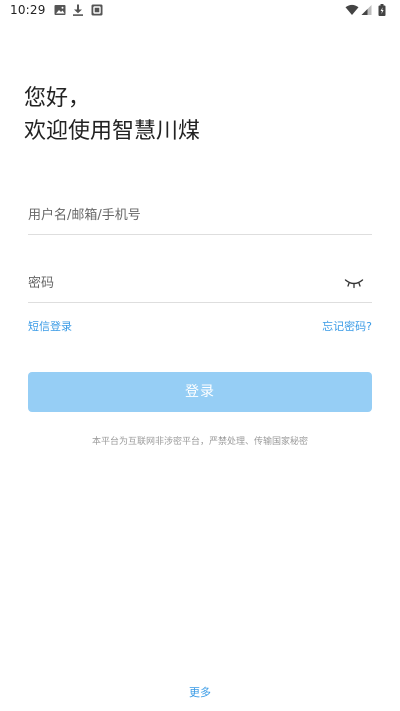 This screenshot has width=400, height=711. I want to click on greeting: 您好， 欢迎使用智慧川煤, so click(112, 115).